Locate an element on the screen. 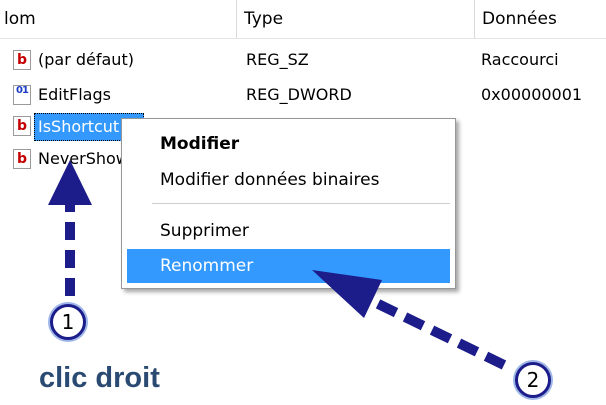 This screenshot has height=405, width=606. table-row: b (par défaut) REG_SZ Raccourci is located at coordinates (303, 60).